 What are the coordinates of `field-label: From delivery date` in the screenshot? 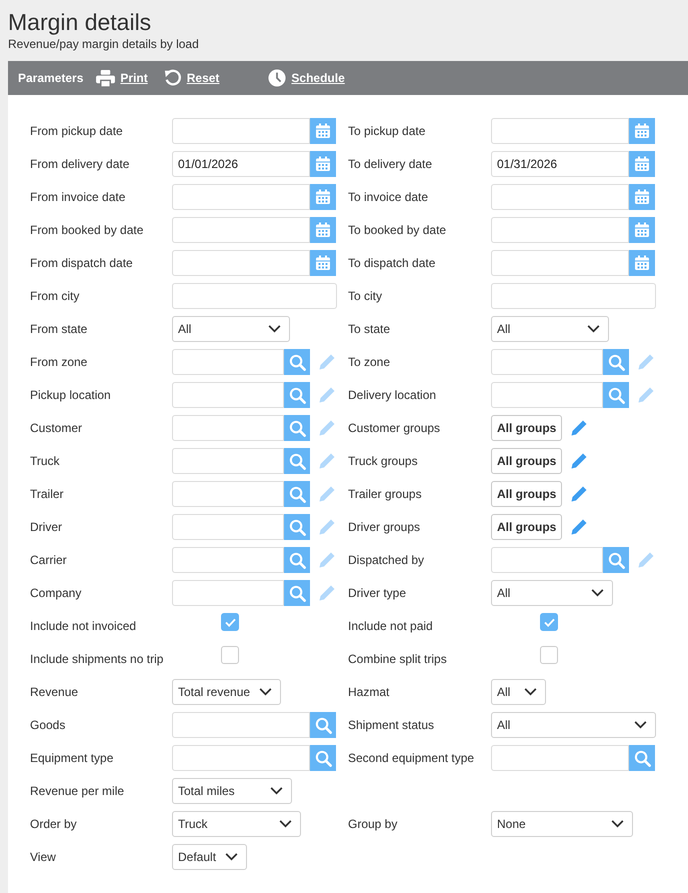 It's located at (80, 164).